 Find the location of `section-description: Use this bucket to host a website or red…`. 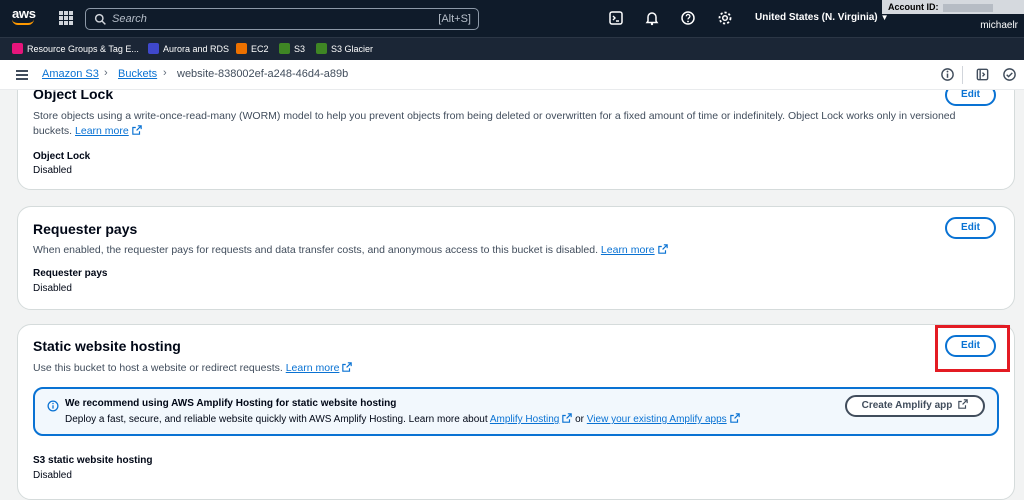

section-description: Use this bucket to host a website or red… is located at coordinates (193, 368).